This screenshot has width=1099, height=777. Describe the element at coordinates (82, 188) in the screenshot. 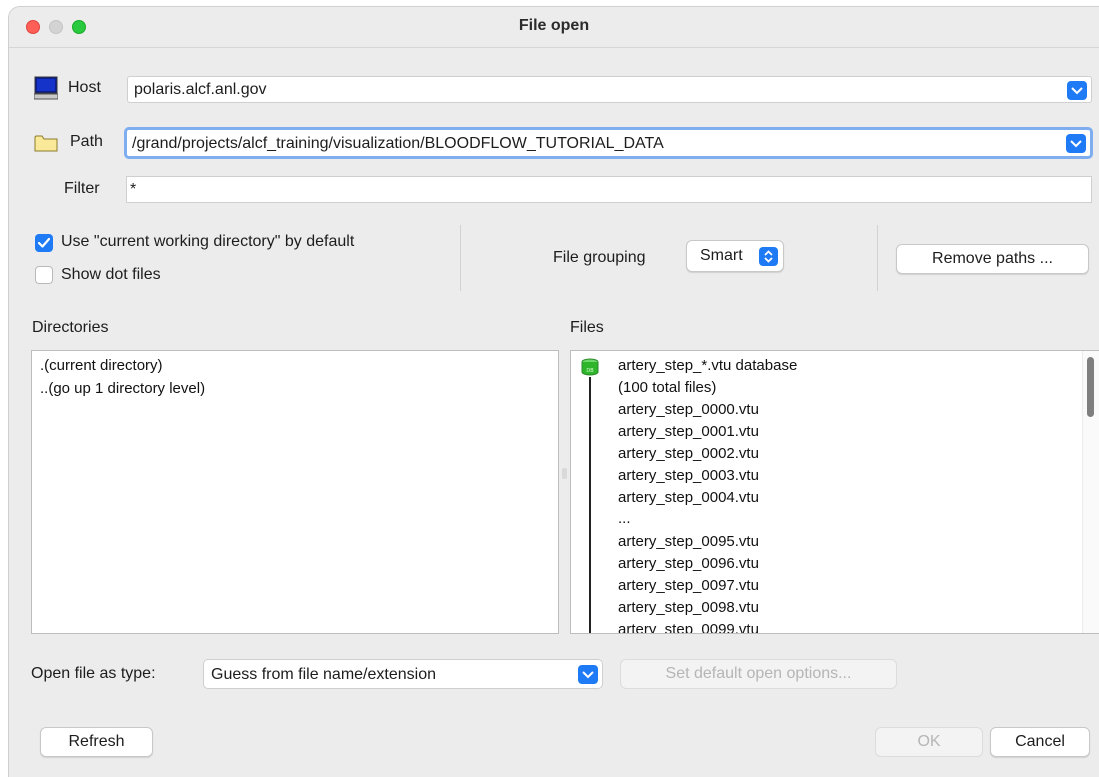

I see `filter-label: Filter` at that location.